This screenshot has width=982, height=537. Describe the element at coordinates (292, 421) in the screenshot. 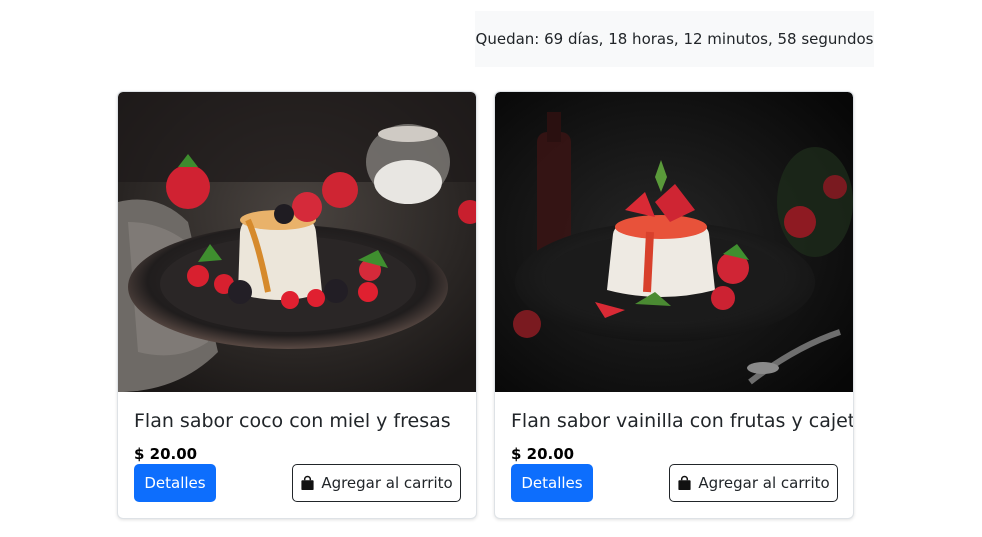

I see `product-title: Flan sabor coco con miel y fresas` at that location.